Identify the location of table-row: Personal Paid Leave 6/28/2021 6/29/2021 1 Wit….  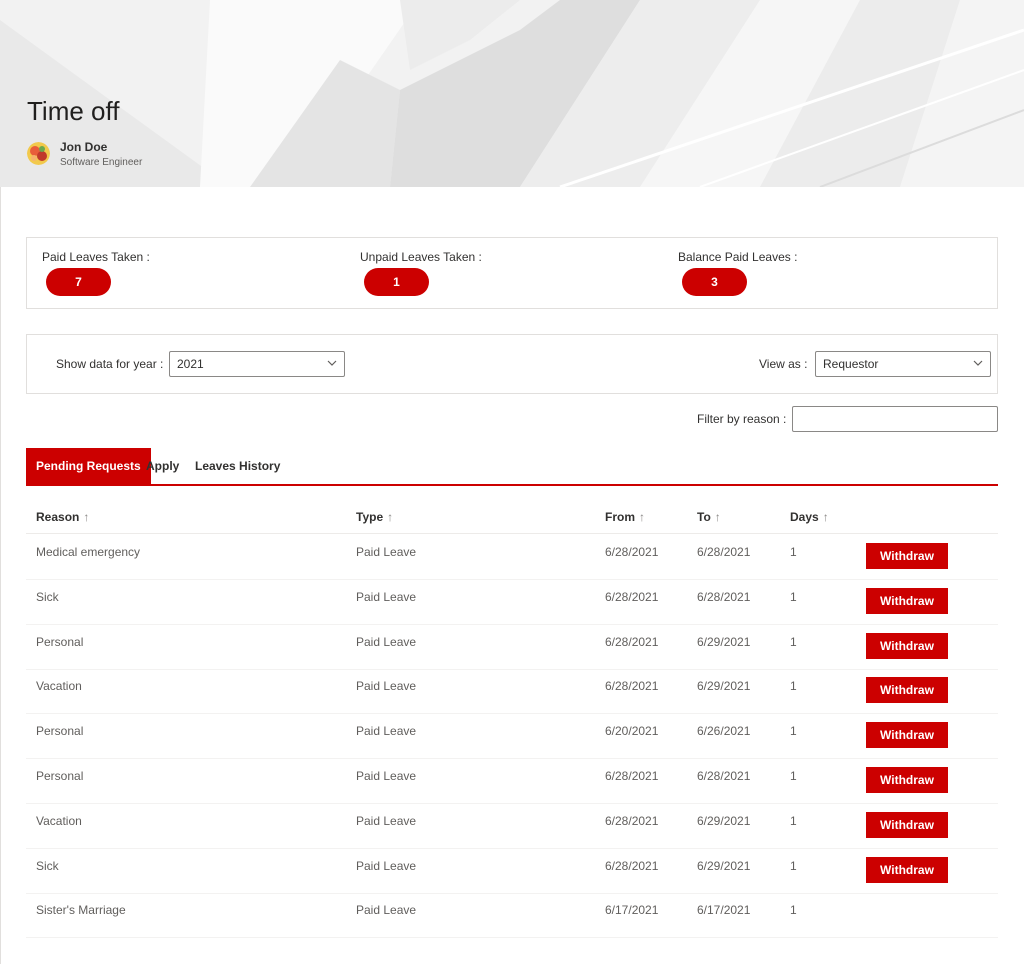
(512, 647).